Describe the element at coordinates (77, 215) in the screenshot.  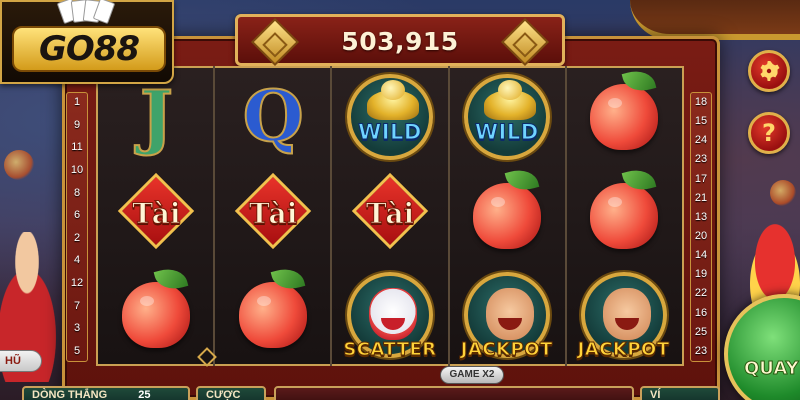
I see `payline-number: 6` at that location.